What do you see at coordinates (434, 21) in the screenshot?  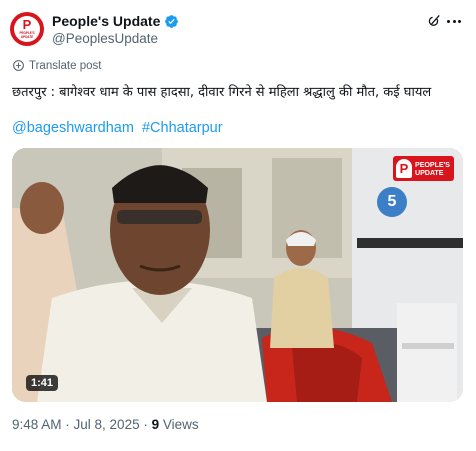 I see `grok-icon` at bounding box center [434, 21].